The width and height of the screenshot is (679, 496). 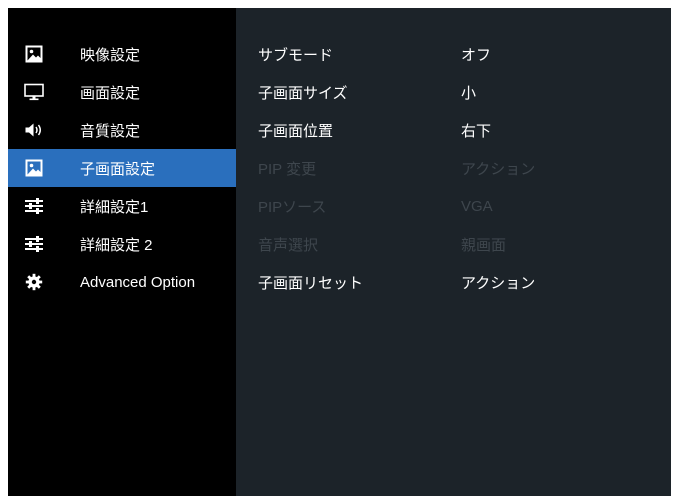 I want to click on setting-label: 子画面サイズ, so click(x=303, y=93).